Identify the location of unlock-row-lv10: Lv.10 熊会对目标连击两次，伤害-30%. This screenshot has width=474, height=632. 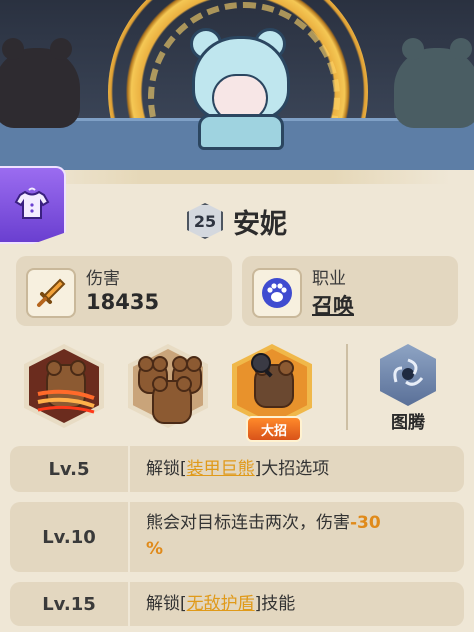
(237, 537).